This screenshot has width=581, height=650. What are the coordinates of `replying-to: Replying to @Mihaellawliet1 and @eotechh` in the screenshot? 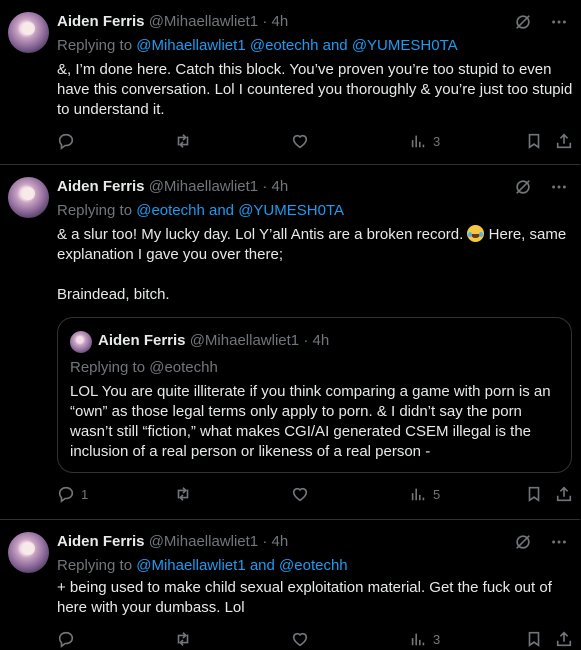 It's located at (202, 566).